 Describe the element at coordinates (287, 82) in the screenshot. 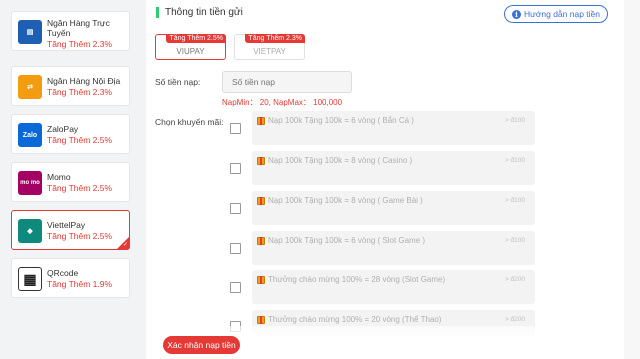

I see `amount-input` at that location.